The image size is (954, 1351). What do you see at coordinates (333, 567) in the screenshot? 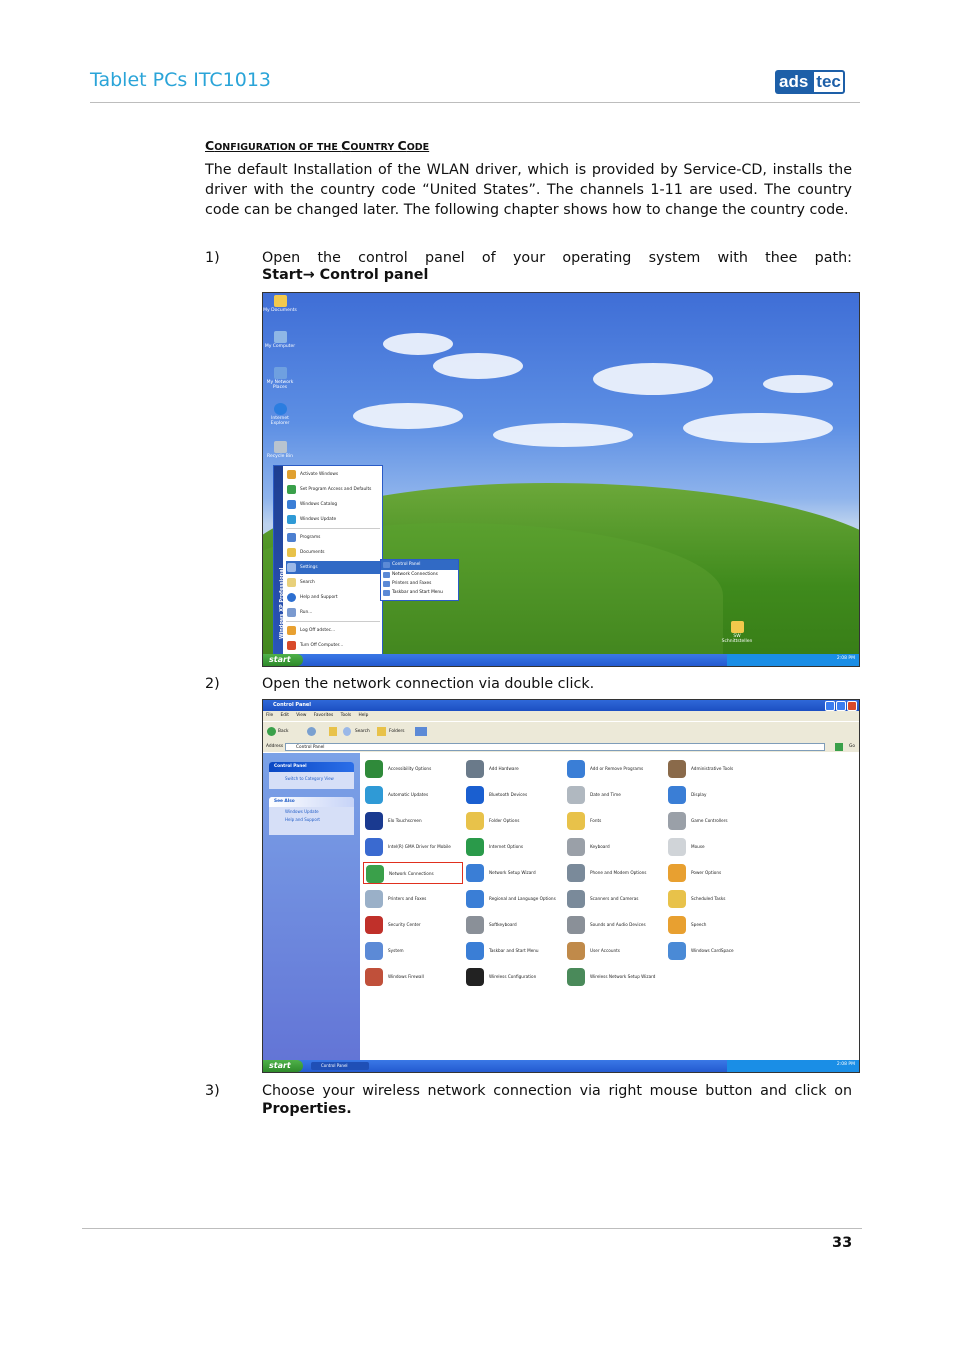
I see `start-menu-settings: Settings` at bounding box center [333, 567].